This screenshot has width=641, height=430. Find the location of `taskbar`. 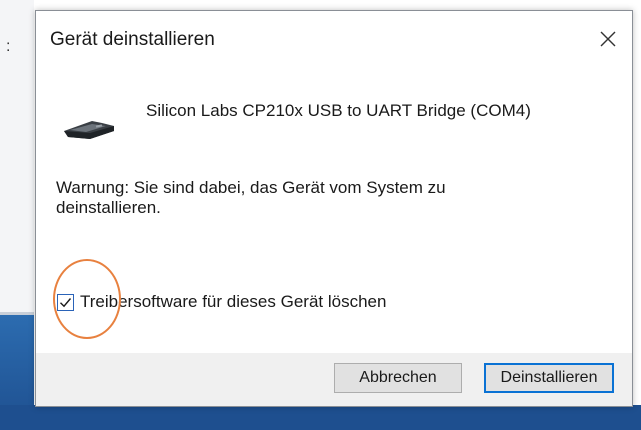

taskbar is located at coordinates (320, 417).